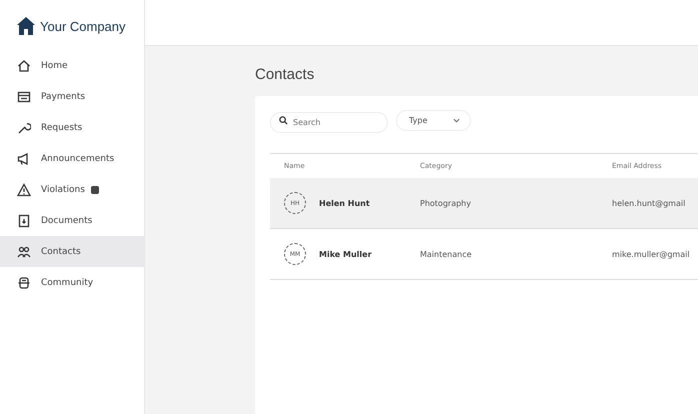 The image size is (698, 414). I want to click on sidebar-item: Requests, so click(72, 127).